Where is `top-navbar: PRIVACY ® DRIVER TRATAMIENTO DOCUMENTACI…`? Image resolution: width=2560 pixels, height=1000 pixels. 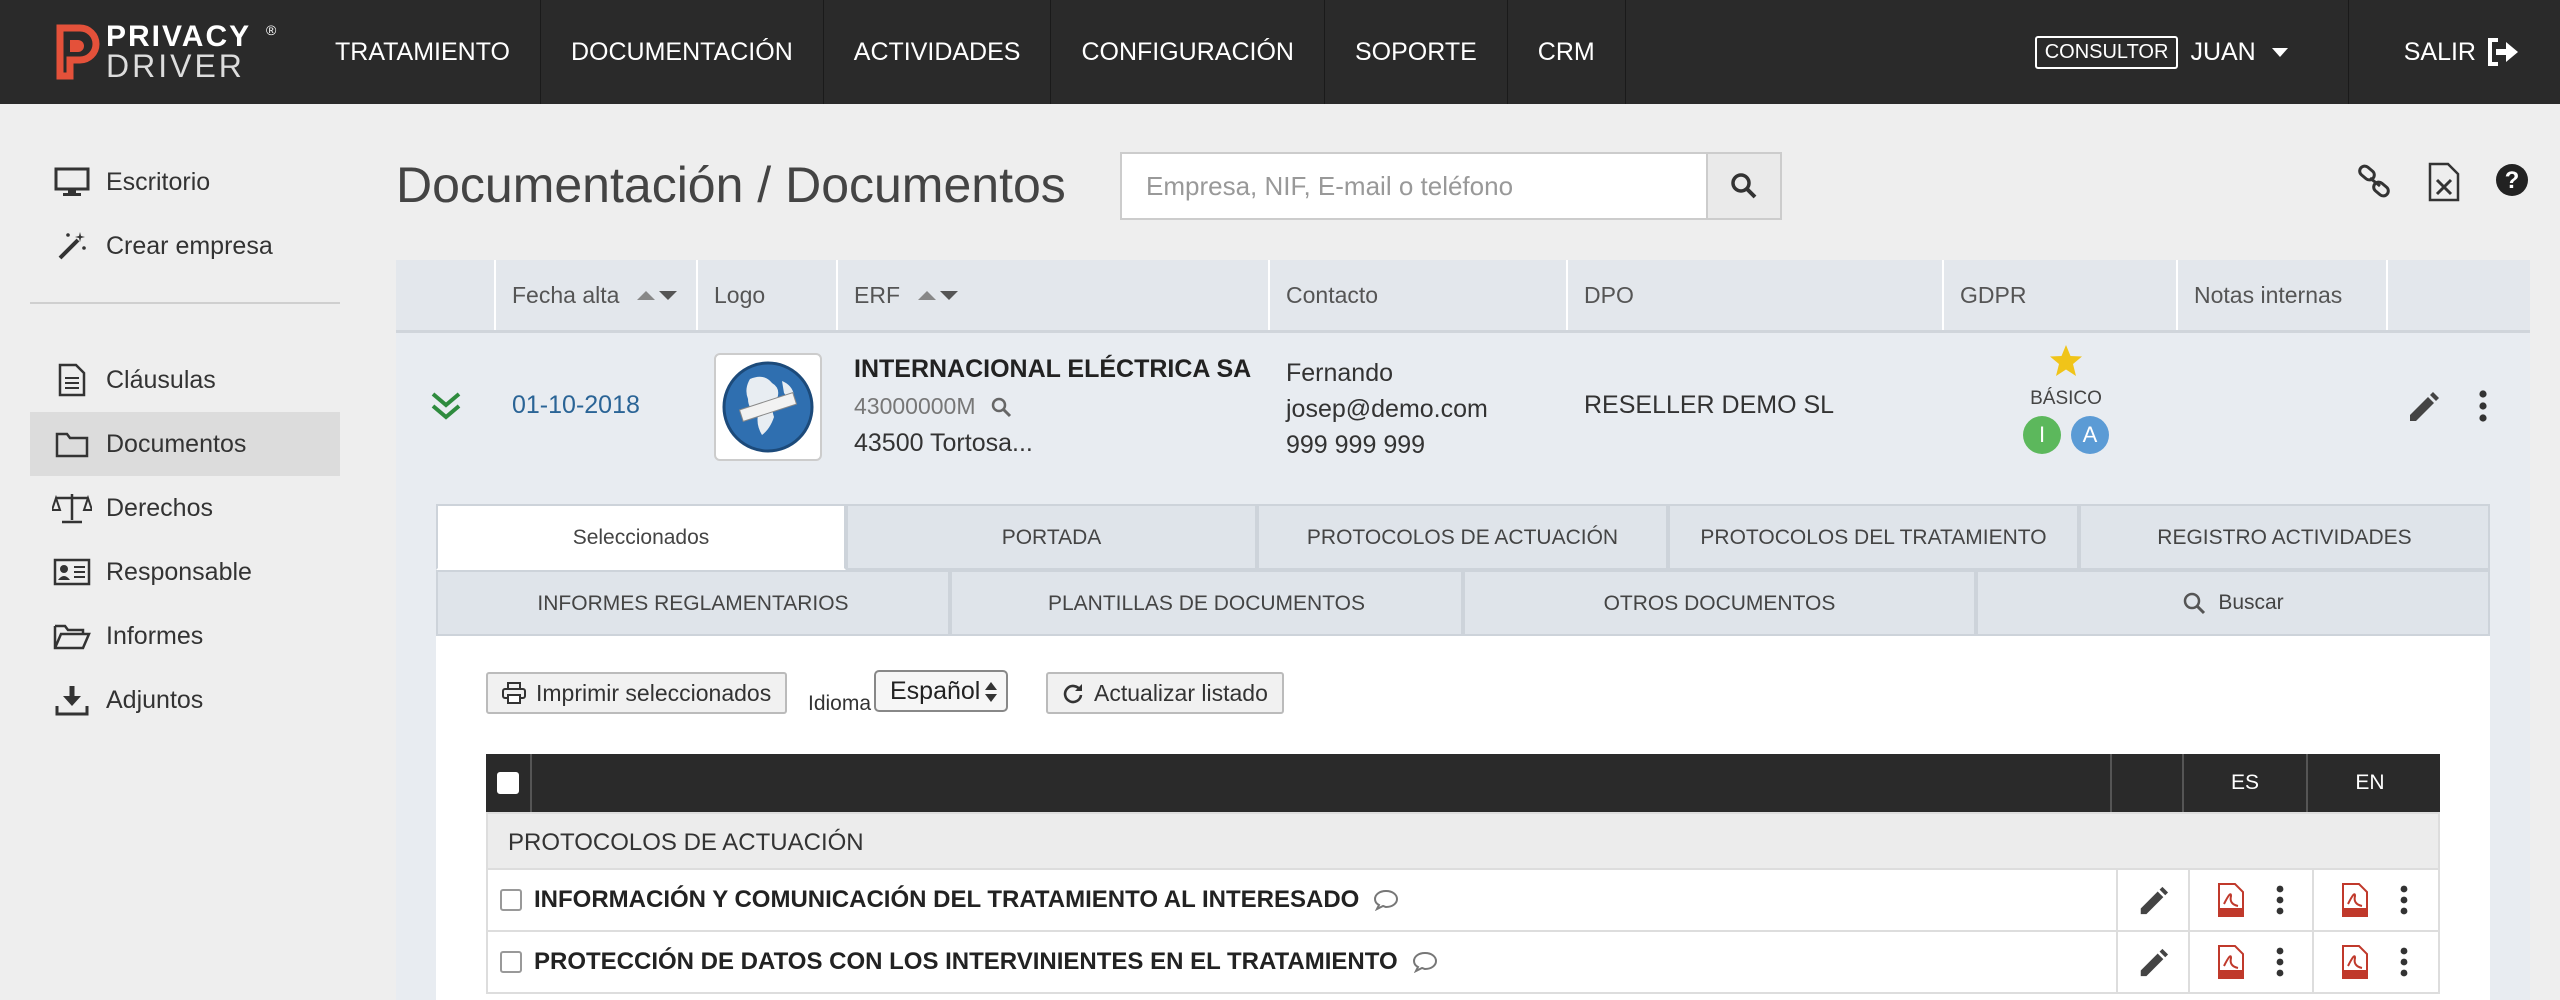
top-navbar: PRIVACY ® DRIVER TRATAMIENTO DOCUMENTACI… is located at coordinates (1280, 52).